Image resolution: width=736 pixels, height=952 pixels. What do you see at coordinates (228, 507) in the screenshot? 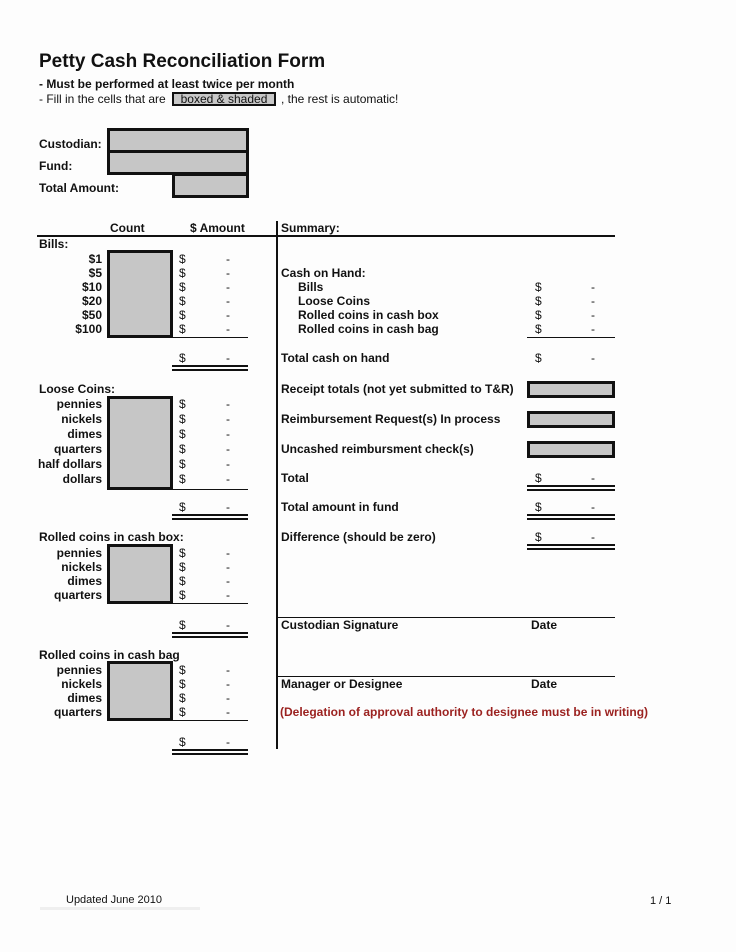
I see `loose-coins-subtotal-value: -` at bounding box center [228, 507].